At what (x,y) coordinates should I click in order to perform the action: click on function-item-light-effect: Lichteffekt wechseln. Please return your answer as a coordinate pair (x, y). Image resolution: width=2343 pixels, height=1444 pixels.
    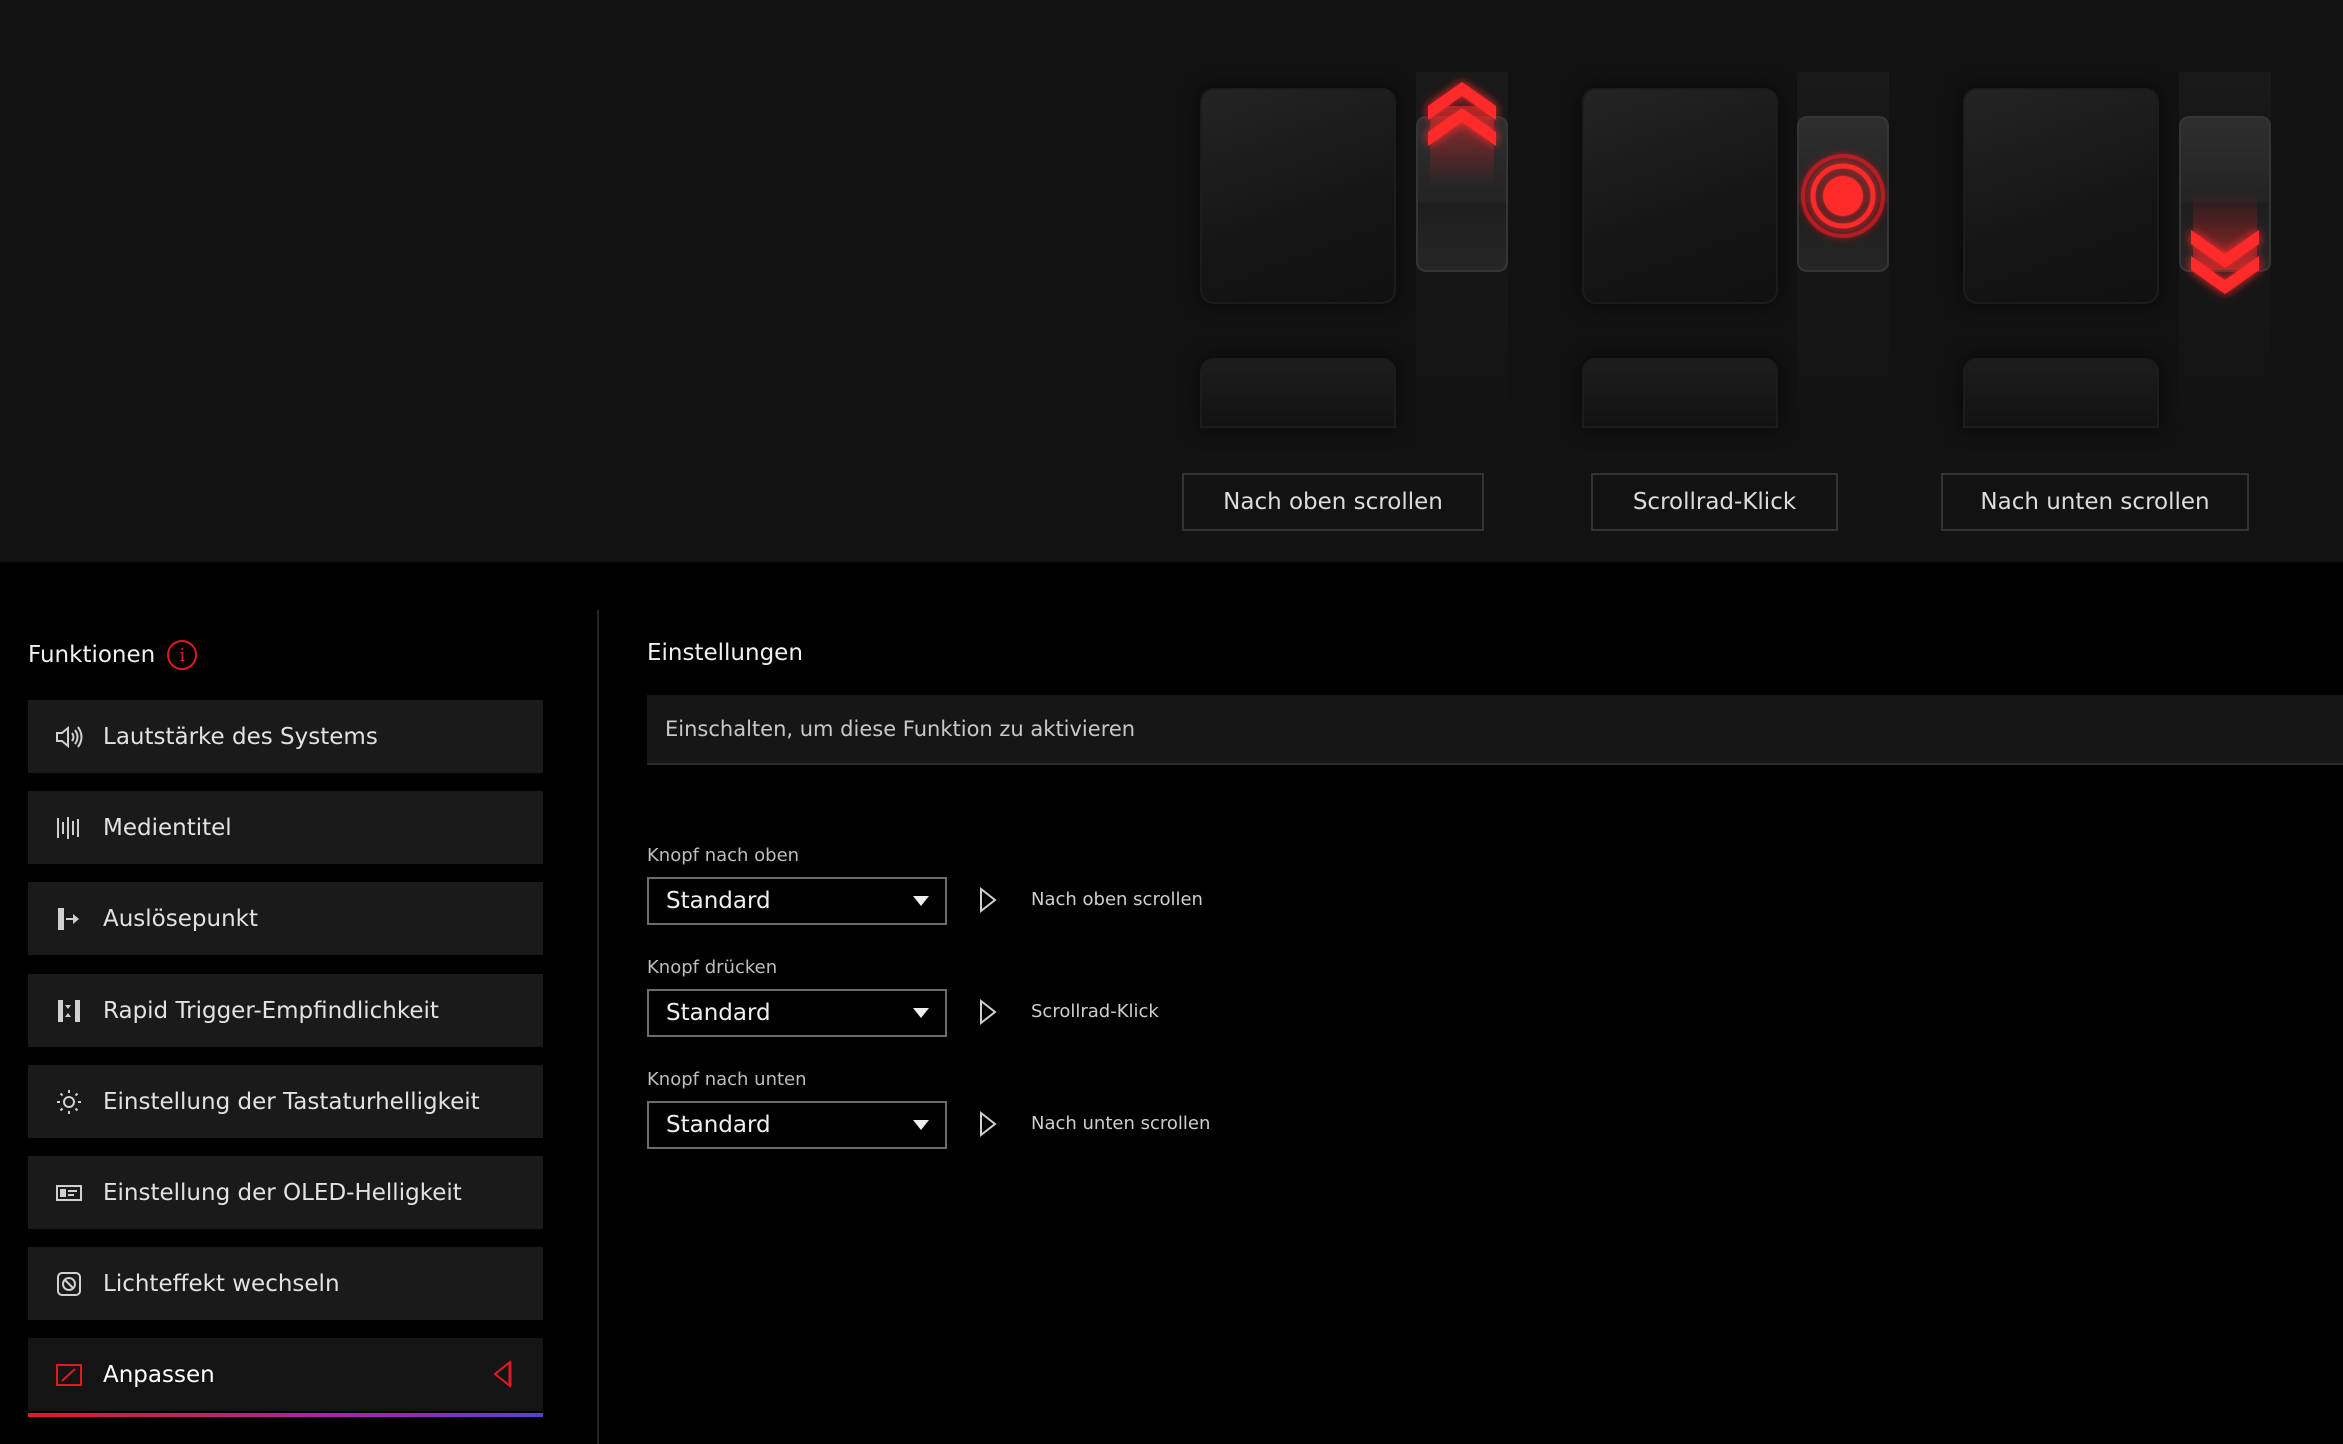
    Looking at the image, I should click on (285, 1283).